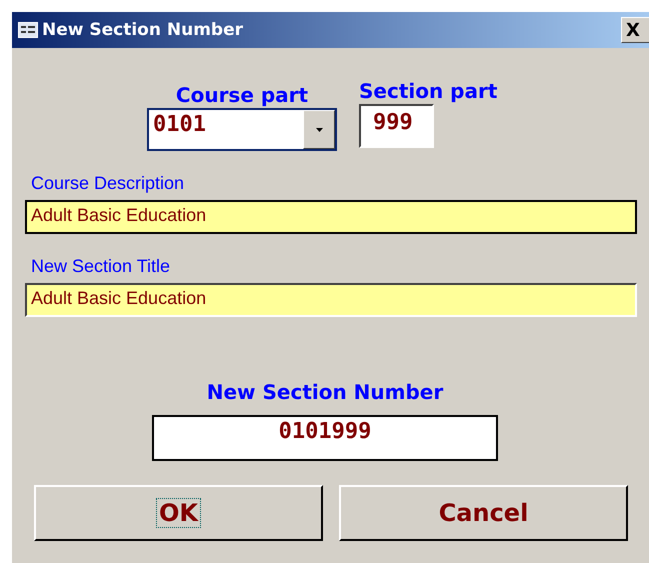 The image size is (649, 563). Describe the element at coordinates (428, 91) in the screenshot. I see `field-label: Section part` at that location.